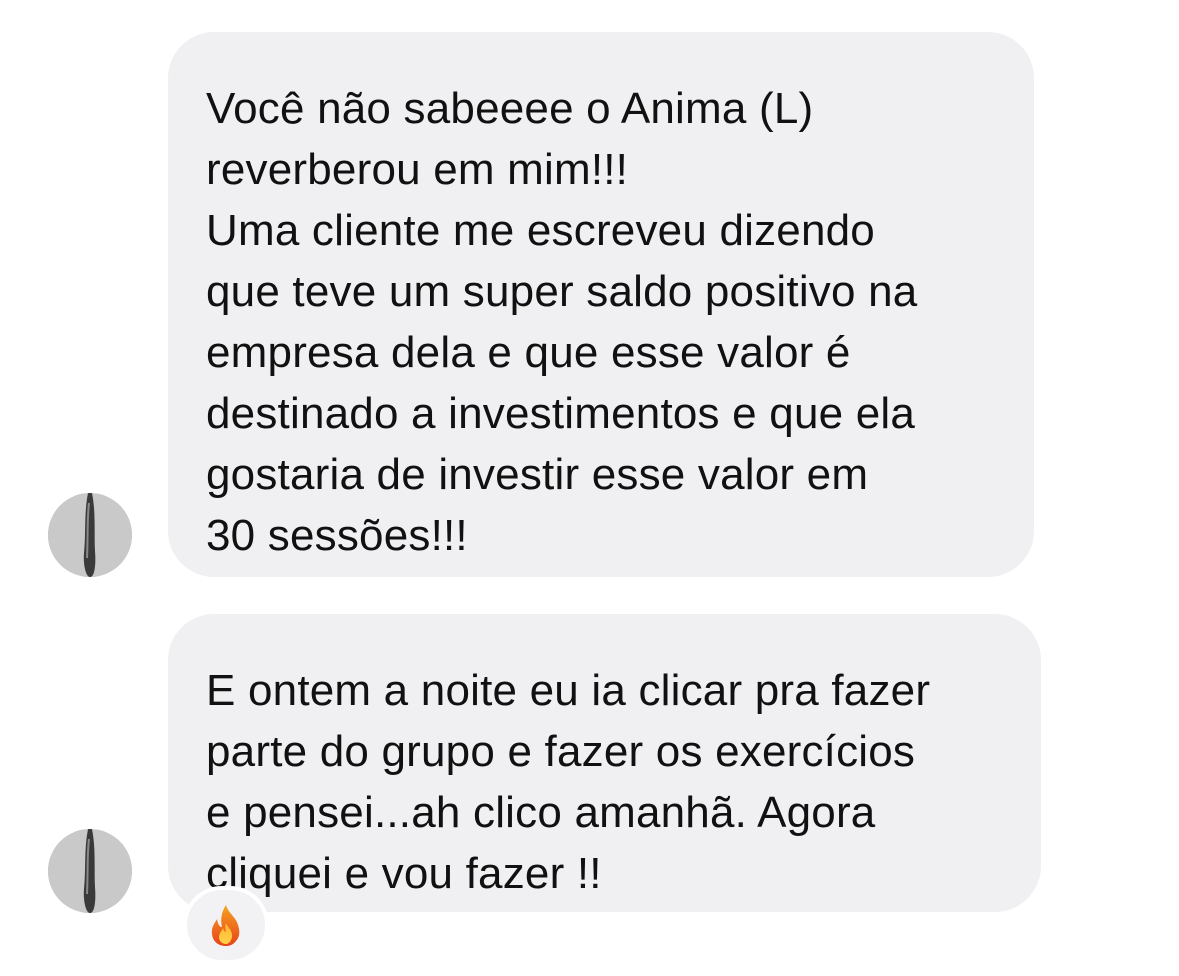 Image resolution: width=1179 pixels, height=976 pixels. I want to click on message-line: E ontem a noite eu ia clicar pra fazer, so click(568, 690).